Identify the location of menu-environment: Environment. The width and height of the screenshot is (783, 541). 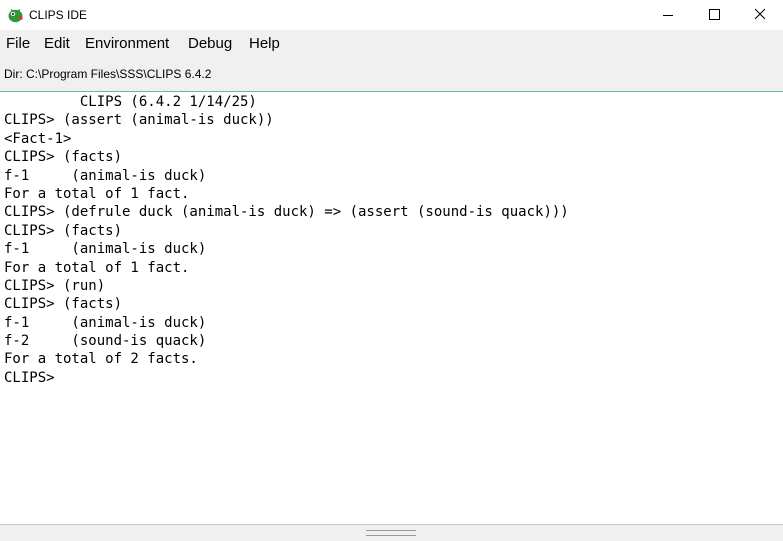
(127, 43).